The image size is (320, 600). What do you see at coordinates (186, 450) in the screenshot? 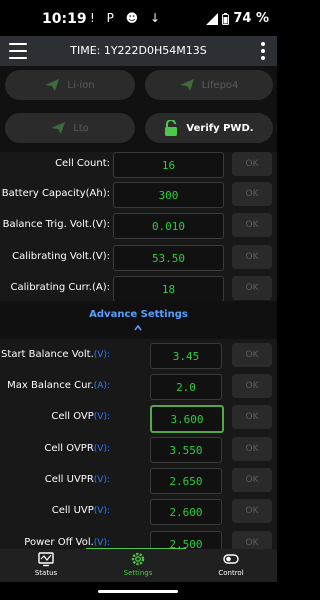
I see `cell-ovpr-input: 3.550` at bounding box center [186, 450].